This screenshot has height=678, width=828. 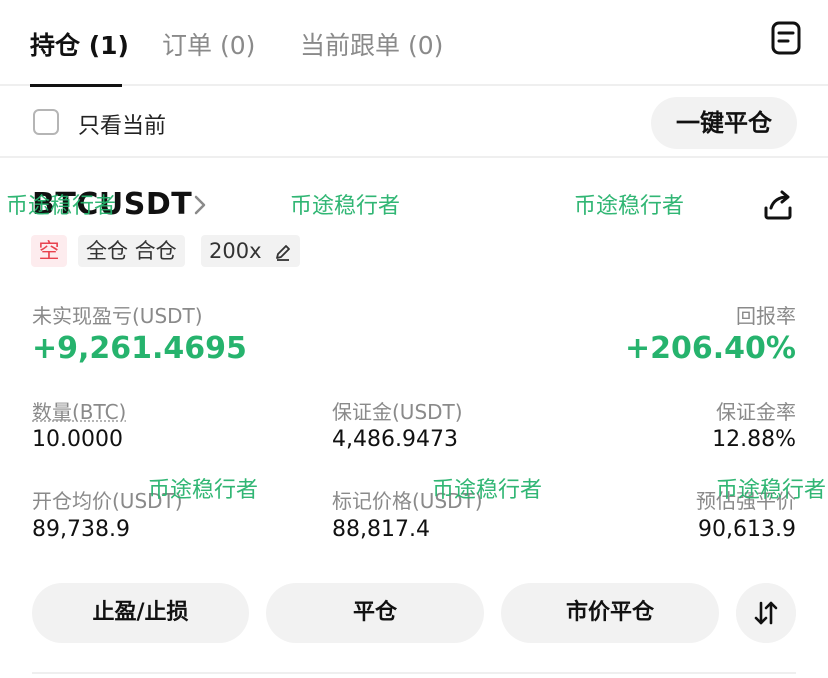 I want to click on roe-label: 回报率, so click(x=766, y=316).